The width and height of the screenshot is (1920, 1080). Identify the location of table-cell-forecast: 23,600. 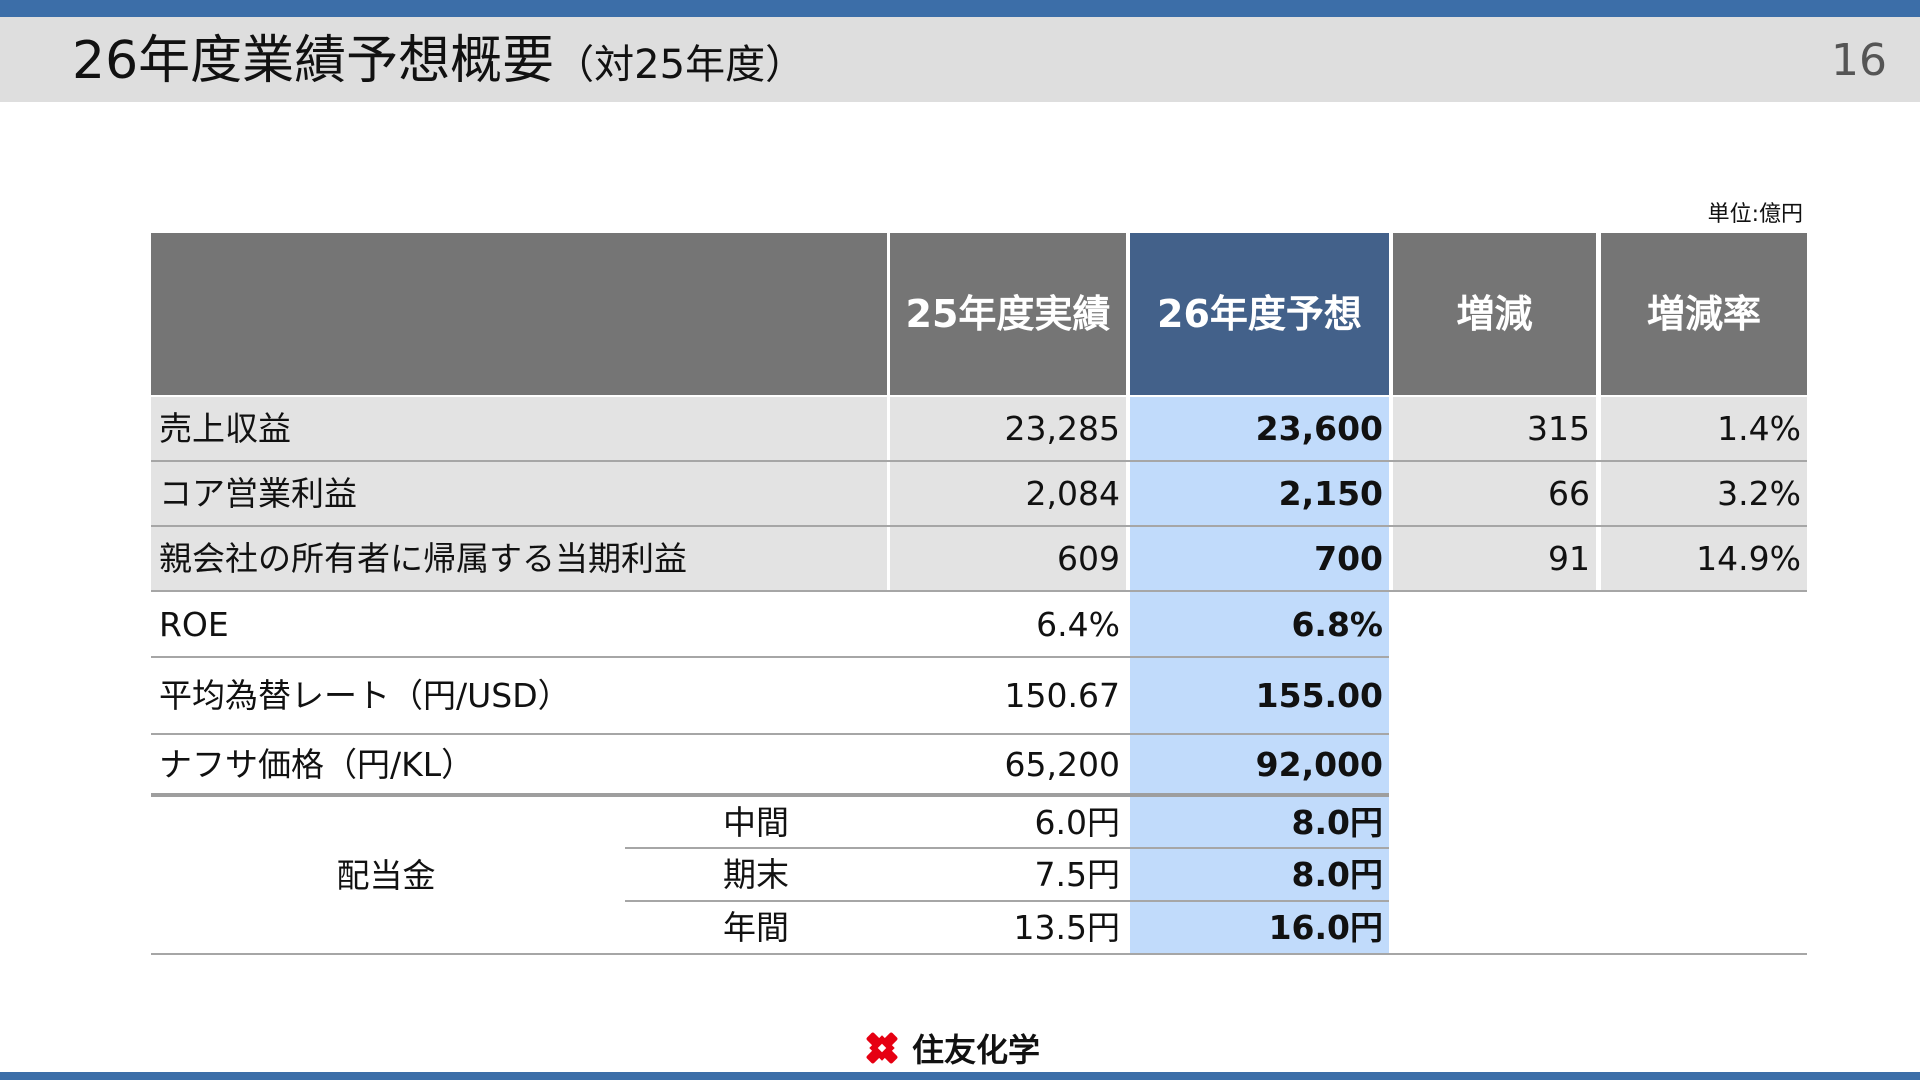
(1259, 428).